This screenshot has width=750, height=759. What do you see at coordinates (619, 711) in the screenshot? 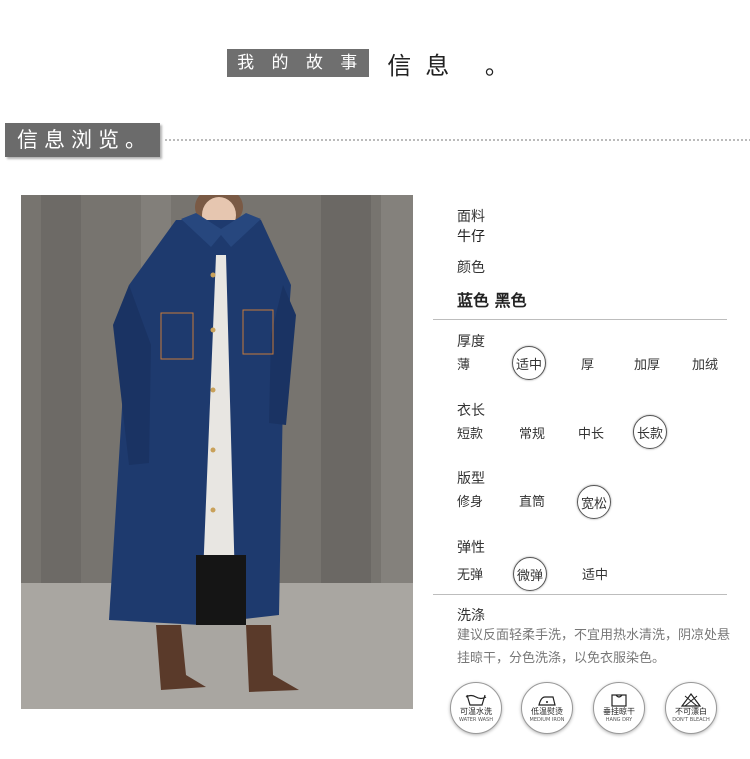
I see `care-label: 垂挂晾干` at bounding box center [619, 711].